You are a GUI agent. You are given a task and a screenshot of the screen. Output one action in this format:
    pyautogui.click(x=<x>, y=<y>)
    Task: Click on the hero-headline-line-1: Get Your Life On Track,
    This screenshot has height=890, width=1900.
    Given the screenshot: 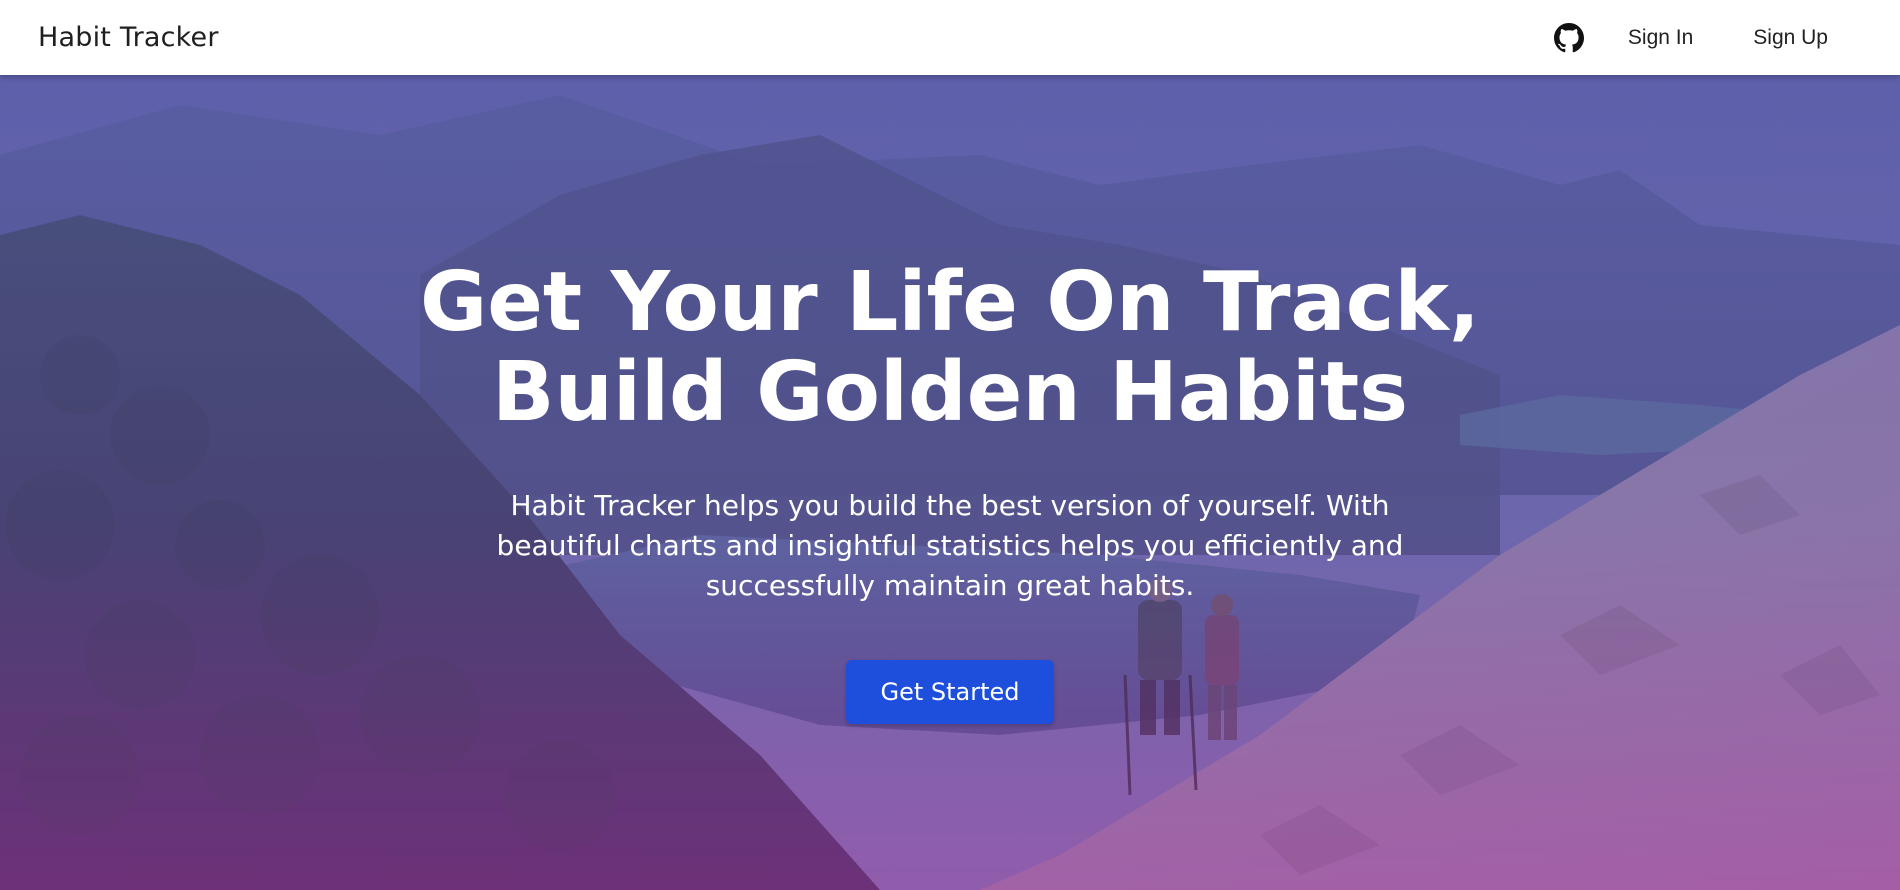 What is the action you would take?
    pyautogui.click(x=950, y=302)
    